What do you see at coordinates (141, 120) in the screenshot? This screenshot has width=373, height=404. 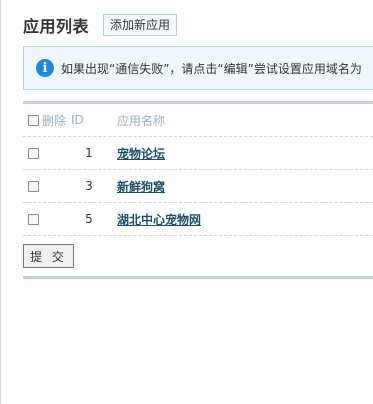 I see `name-column-header: 应用名称` at bounding box center [141, 120].